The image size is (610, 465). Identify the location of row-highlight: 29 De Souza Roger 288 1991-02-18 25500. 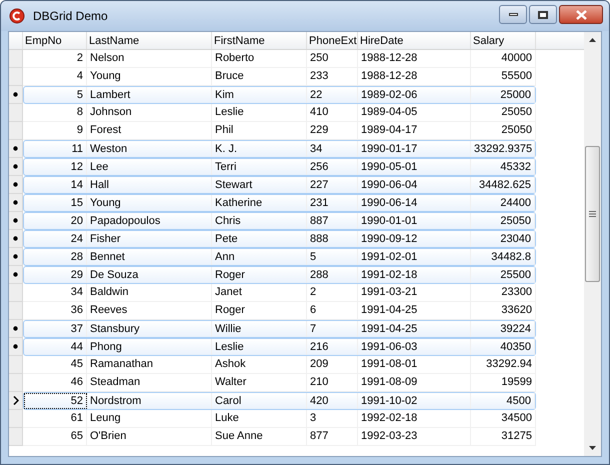
(279, 275).